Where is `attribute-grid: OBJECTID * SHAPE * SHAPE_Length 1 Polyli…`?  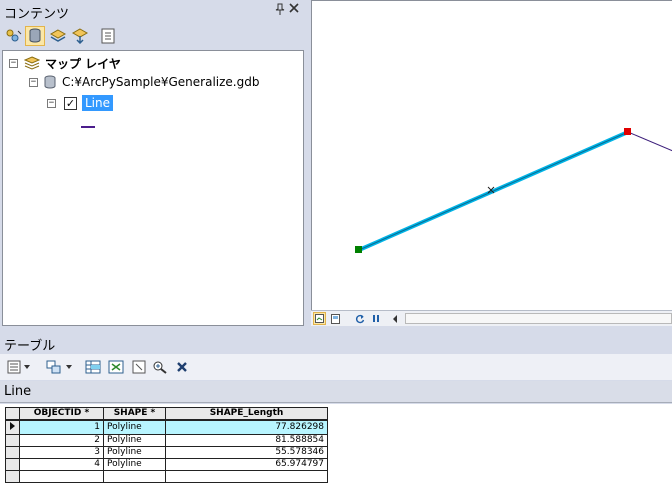
attribute-grid: OBJECTID * SHAPE * SHAPE_Length 1 Polyli… is located at coordinates (166, 445).